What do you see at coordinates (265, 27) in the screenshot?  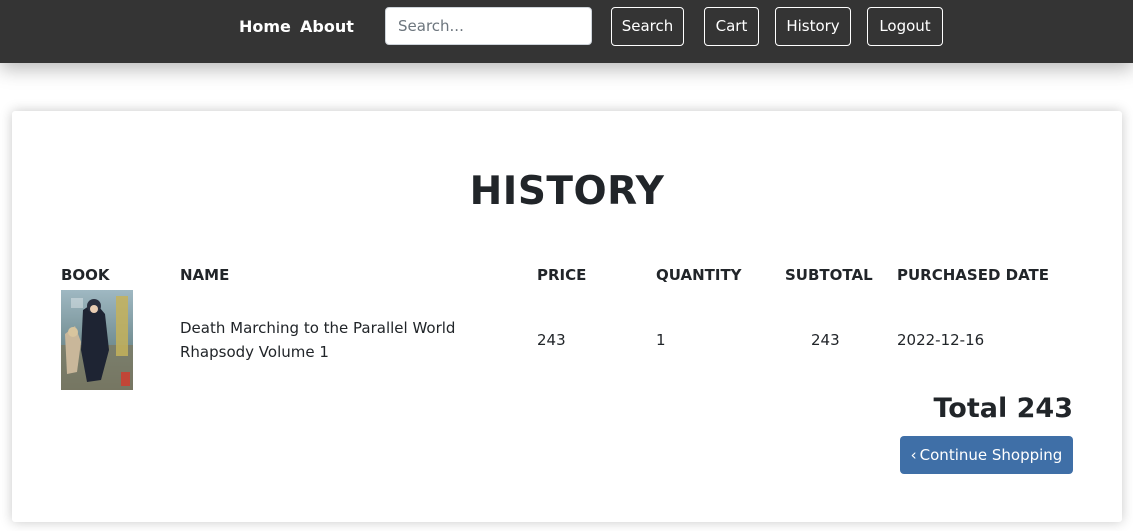 I see `nav-link-home: Home` at bounding box center [265, 27].